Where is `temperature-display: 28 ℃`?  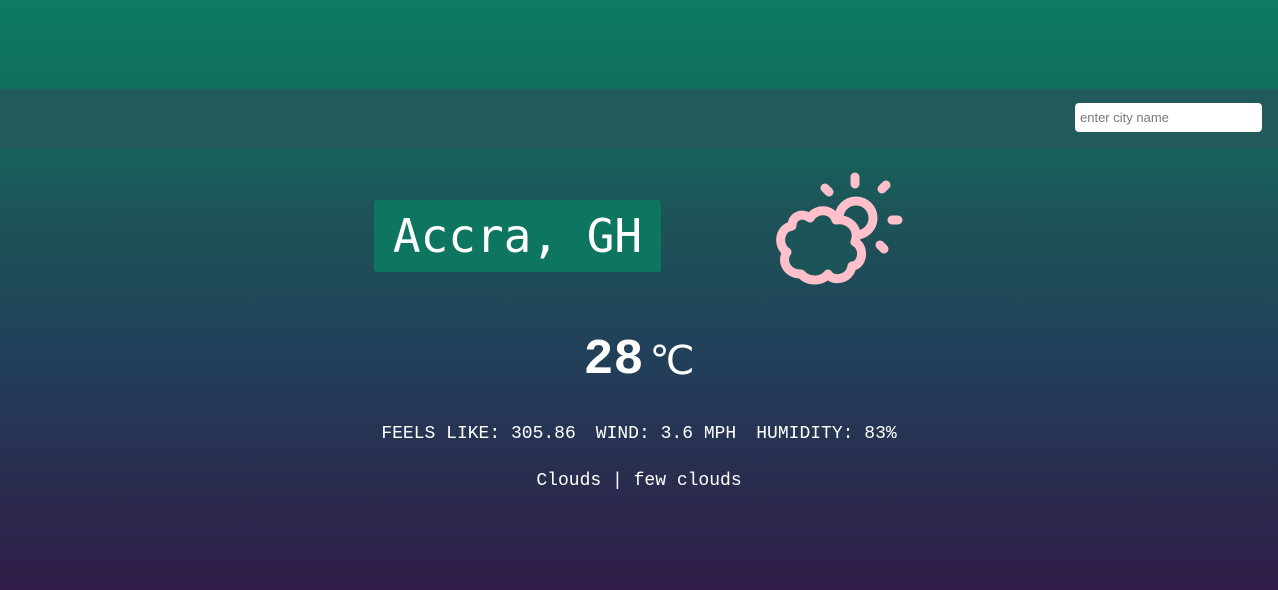
temperature-display: 28 ℃ is located at coordinates (639, 360).